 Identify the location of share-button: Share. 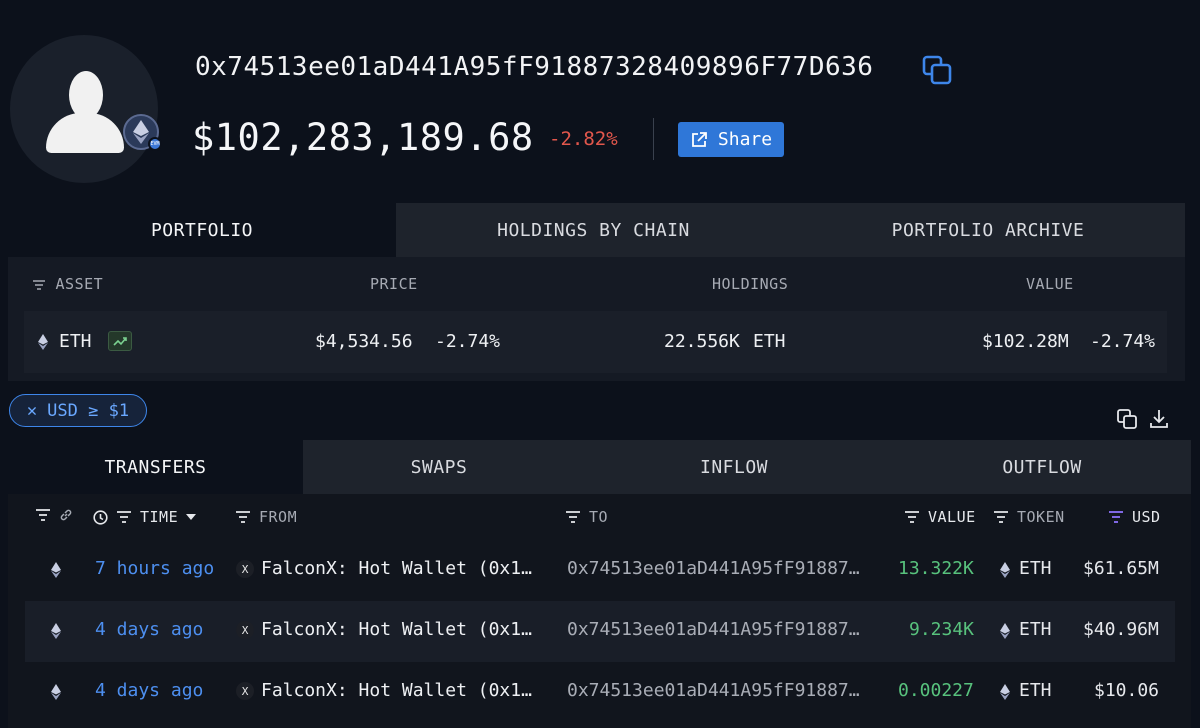
(731, 139).